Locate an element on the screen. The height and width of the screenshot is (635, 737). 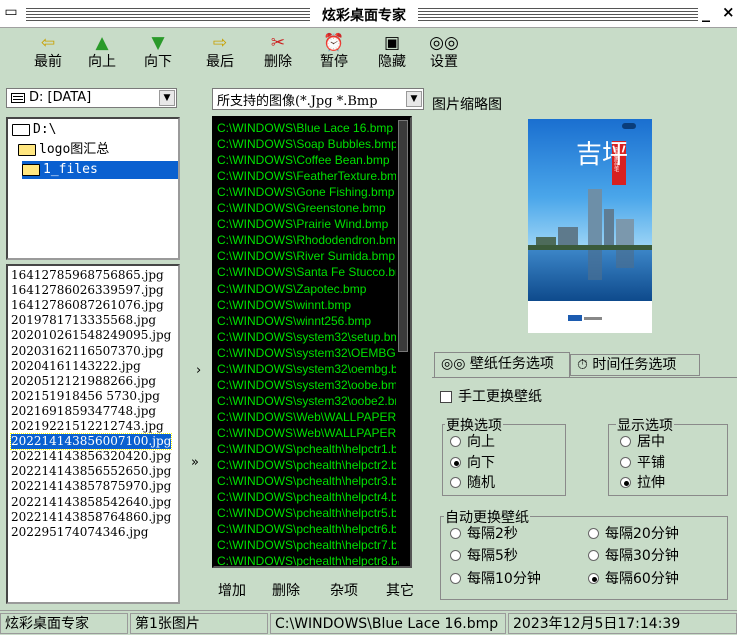
path-list-item: C:\WINDOWS\Web\WALLPAPER1.bmp is located at coordinates (308, 417).